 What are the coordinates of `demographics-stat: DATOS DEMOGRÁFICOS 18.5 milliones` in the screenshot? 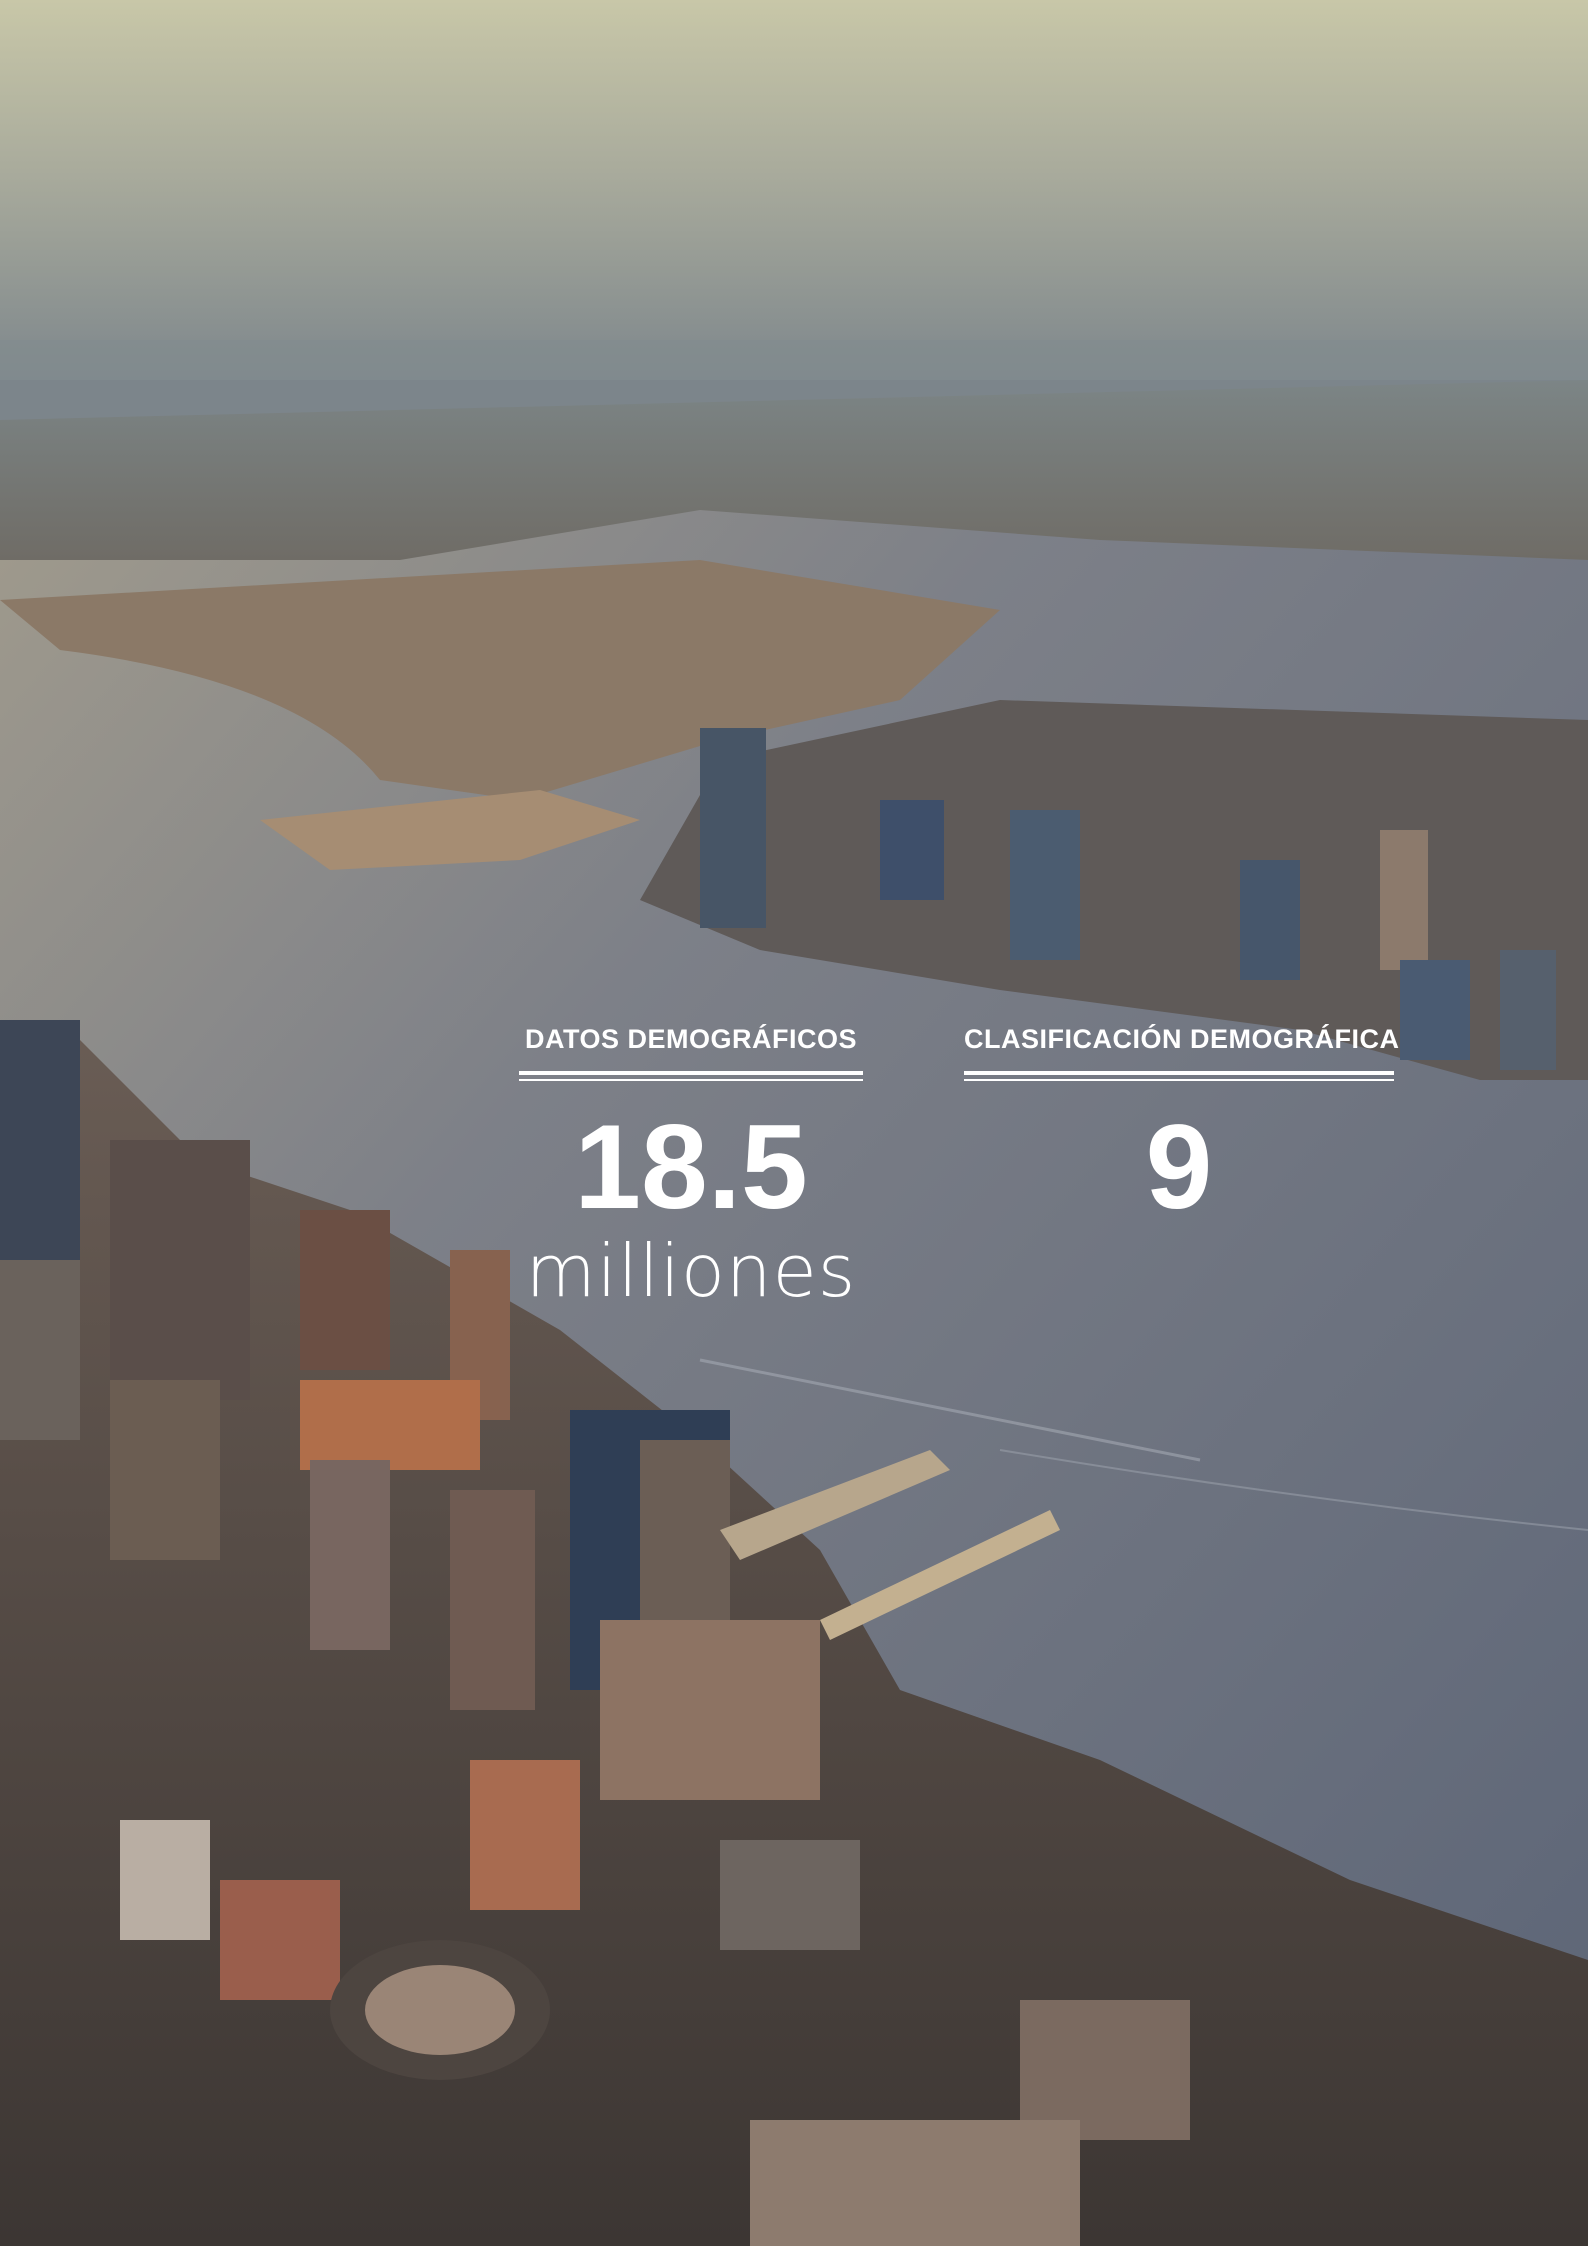 It's located at (691, 1165).